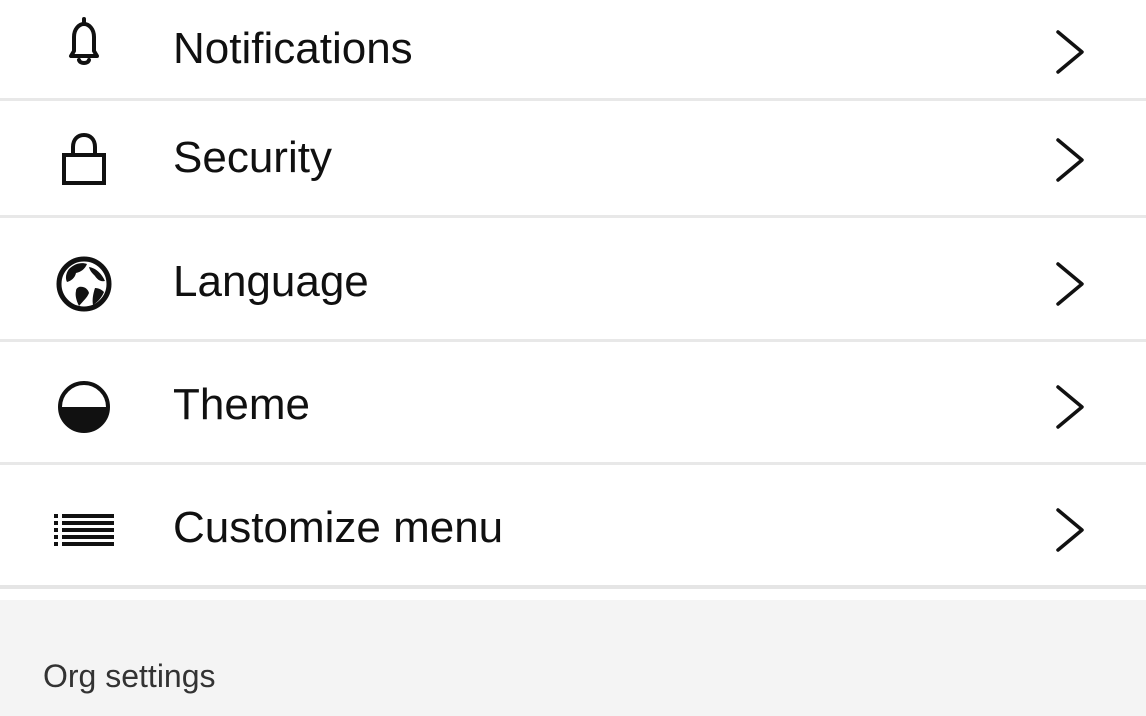  Describe the element at coordinates (338, 527) in the screenshot. I see `settings-row-label: Customize menu` at that location.